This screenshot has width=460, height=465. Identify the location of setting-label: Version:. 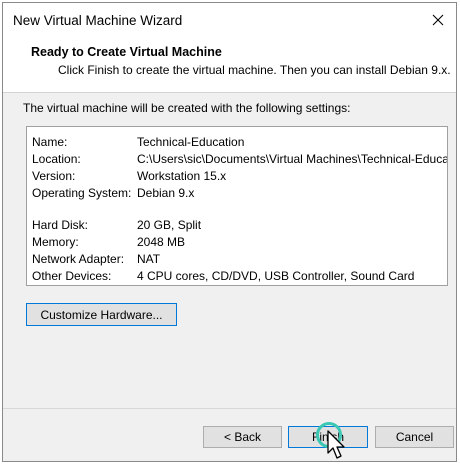
(54, 176).